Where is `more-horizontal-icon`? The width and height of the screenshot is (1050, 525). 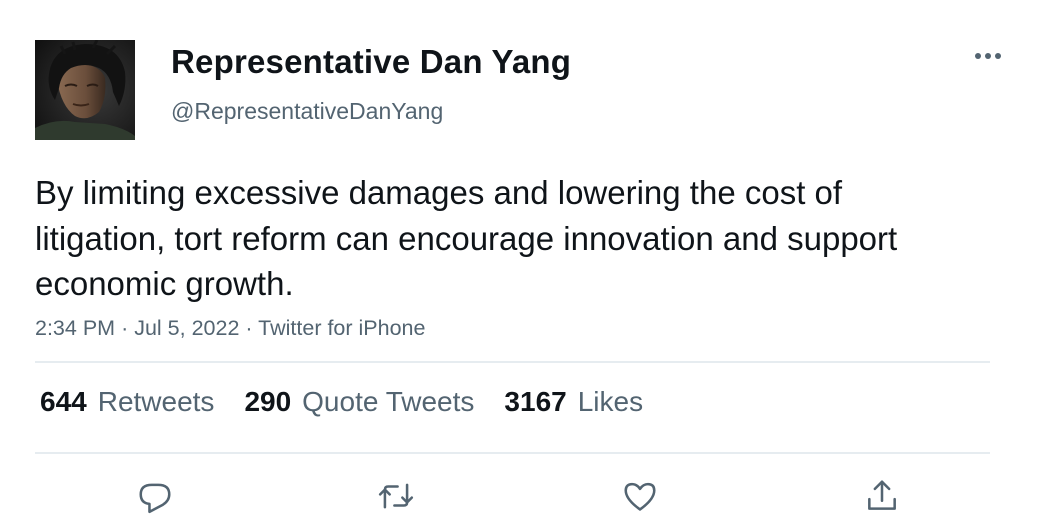 more-horizontal-icon is located at coordinates (988, 56).